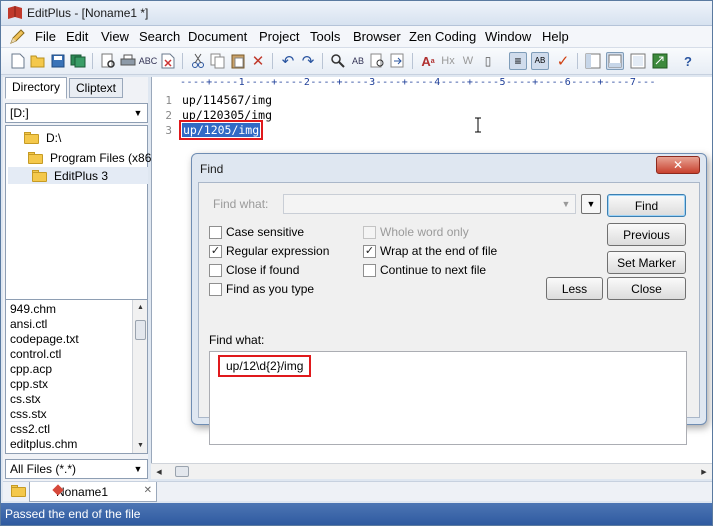 Image resolution: width=713 pixels, height=526 pixels. Describe the element at coordinates (43, 444) in the screenshot. I see `list-item: editplus.chm` at that location.